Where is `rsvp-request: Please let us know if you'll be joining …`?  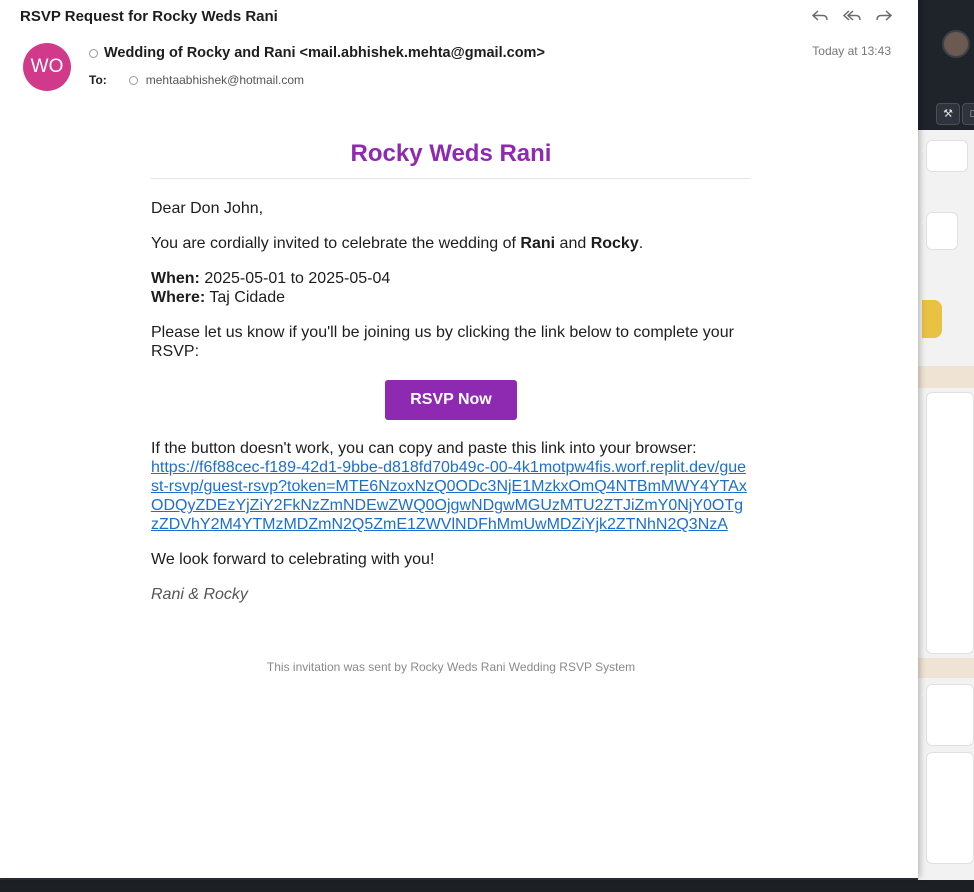
rsvp-request: Please let us know if you'll be joining … is located at coordinates (442, 342).